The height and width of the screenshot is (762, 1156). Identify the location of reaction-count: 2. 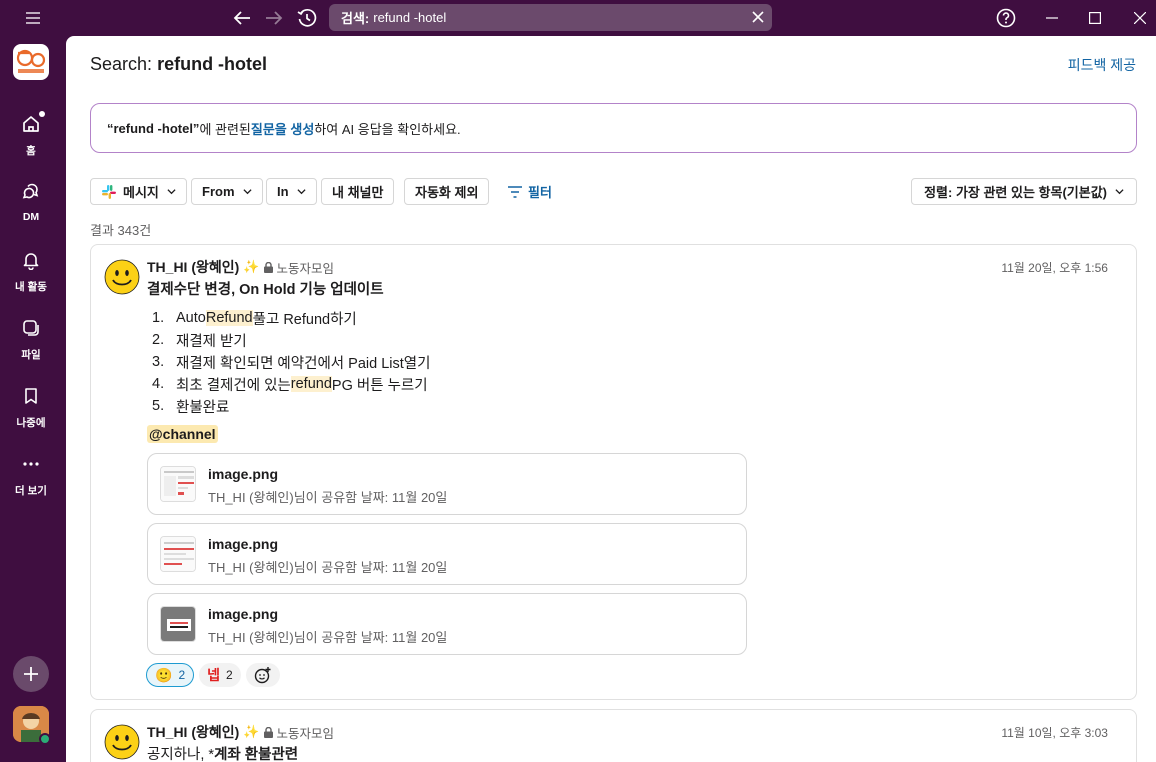
(182, 675).